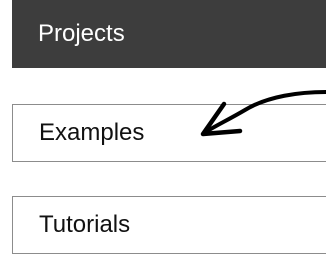  Describe the element at coordinates (85, 224) in the screenshot. I see `project-item-label: Tutorials` at that location.